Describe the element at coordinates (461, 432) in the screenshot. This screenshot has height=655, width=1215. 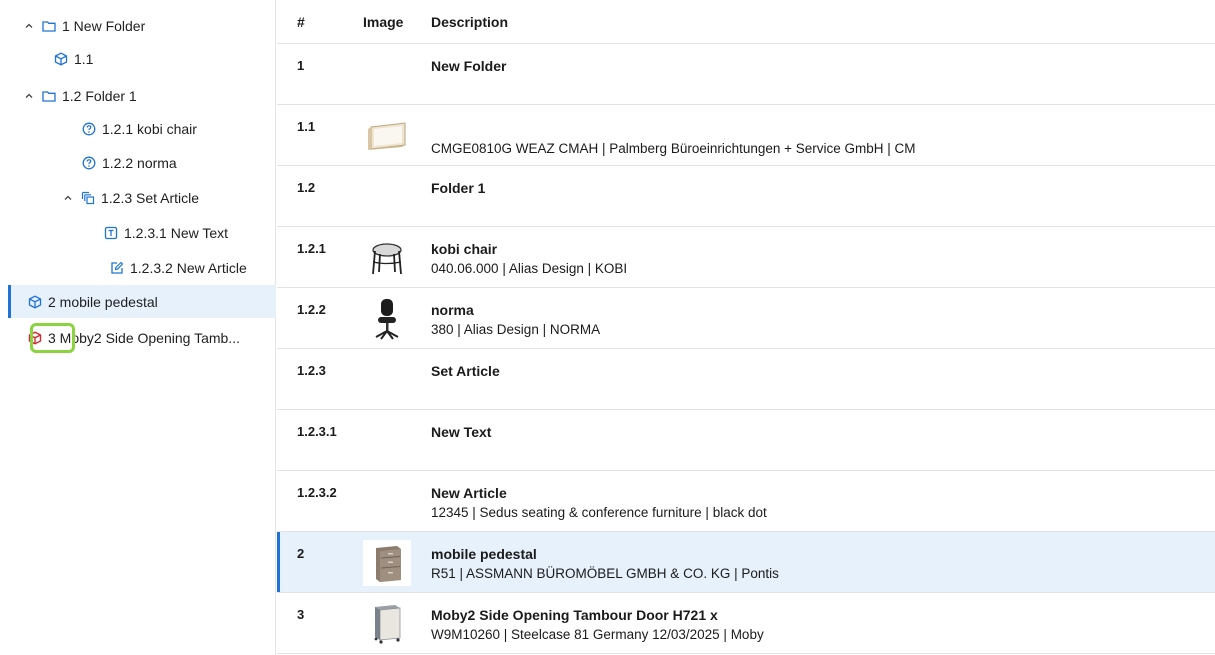
I see `row-title: New Text` at that location.